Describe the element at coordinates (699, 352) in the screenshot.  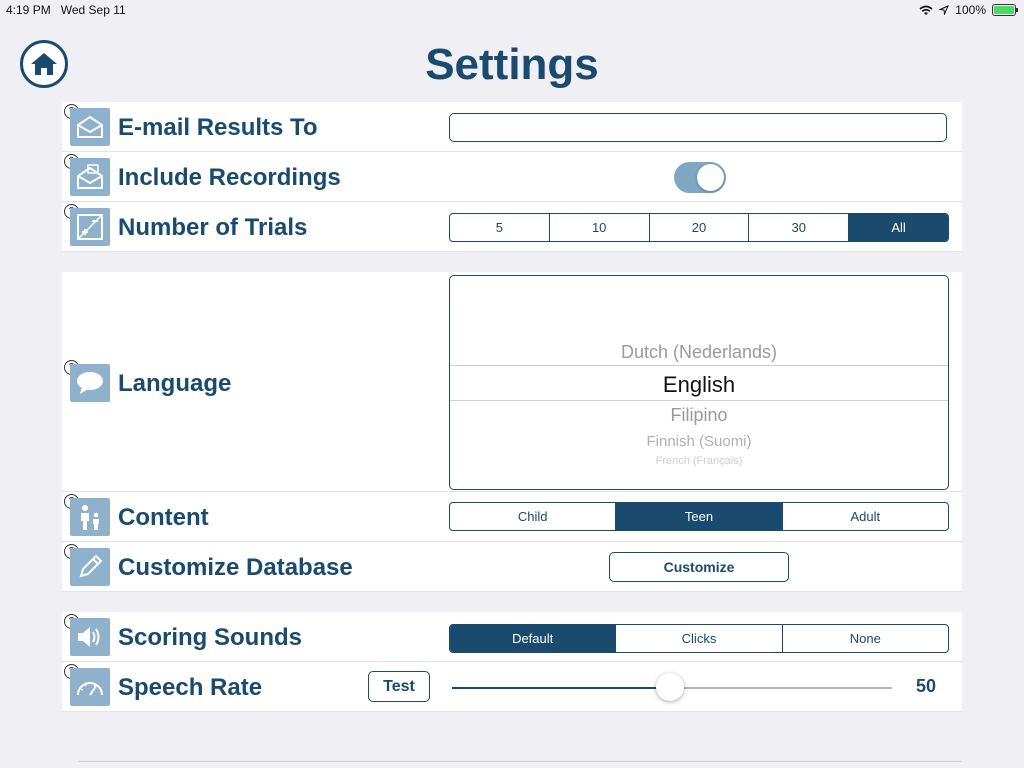
I see `language-option: Dutch (Nederlands)` at that location.